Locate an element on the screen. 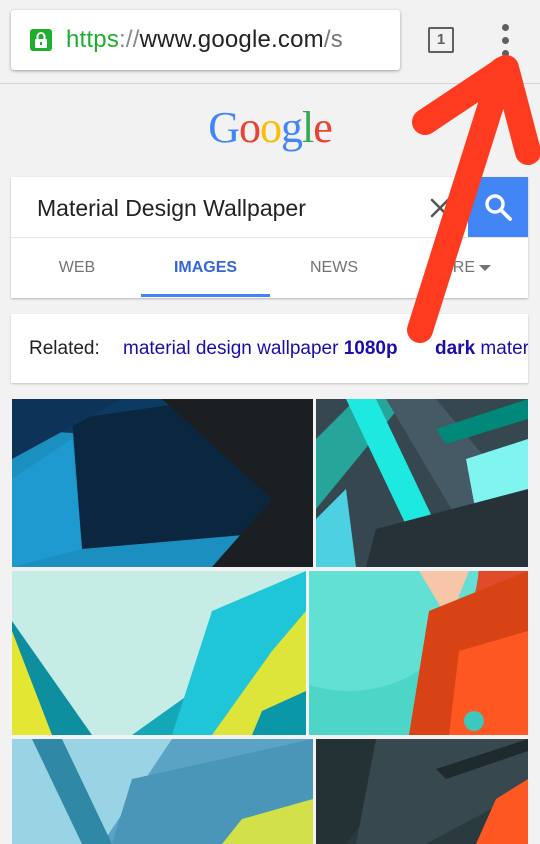 Image resolution: width=540 pixels, height=844 pixels. tab-images: IMAGES is located at coordinates (205, 268).